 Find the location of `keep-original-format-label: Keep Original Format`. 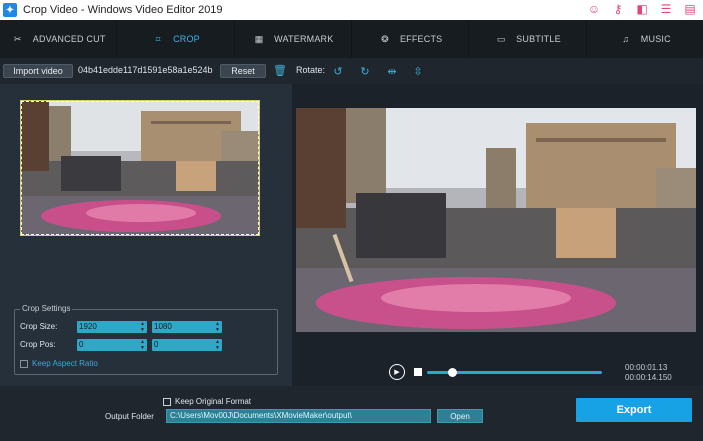

keep-original-format-label: Keep Original Format is located at coordinates (213, 401).